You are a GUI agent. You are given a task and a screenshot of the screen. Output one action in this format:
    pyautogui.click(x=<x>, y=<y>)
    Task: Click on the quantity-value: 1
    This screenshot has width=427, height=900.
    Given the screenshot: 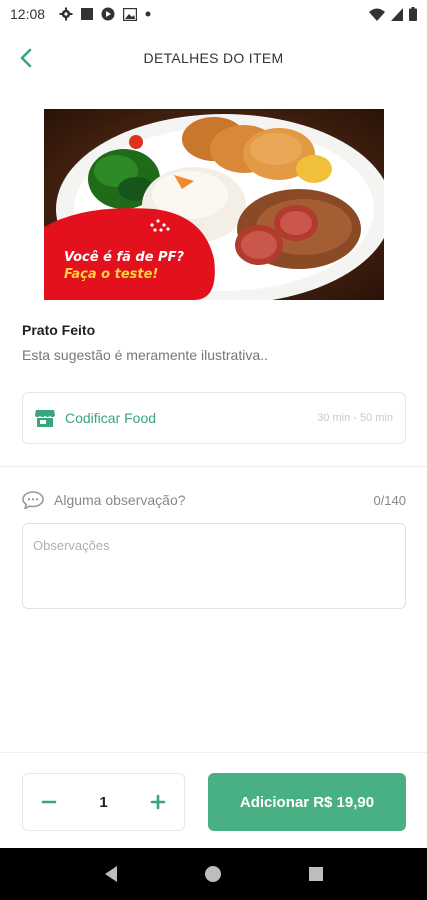 What is the action you would take?
    pyautogui.click(x=103, y=802)
    